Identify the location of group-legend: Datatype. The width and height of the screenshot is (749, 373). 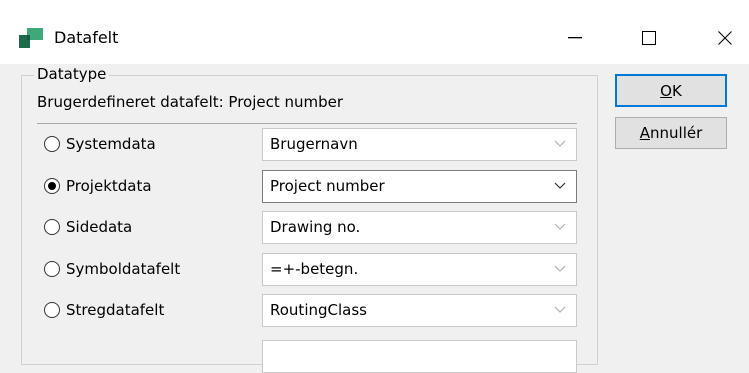
(72, 74).